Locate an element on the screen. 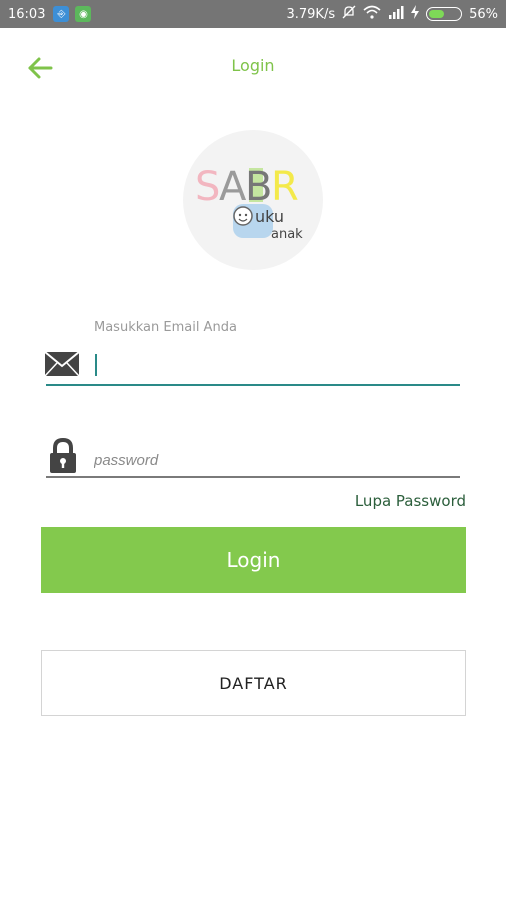 This screenshot has width=506, height=900. charging-icon is located at coordinates (415, 14).